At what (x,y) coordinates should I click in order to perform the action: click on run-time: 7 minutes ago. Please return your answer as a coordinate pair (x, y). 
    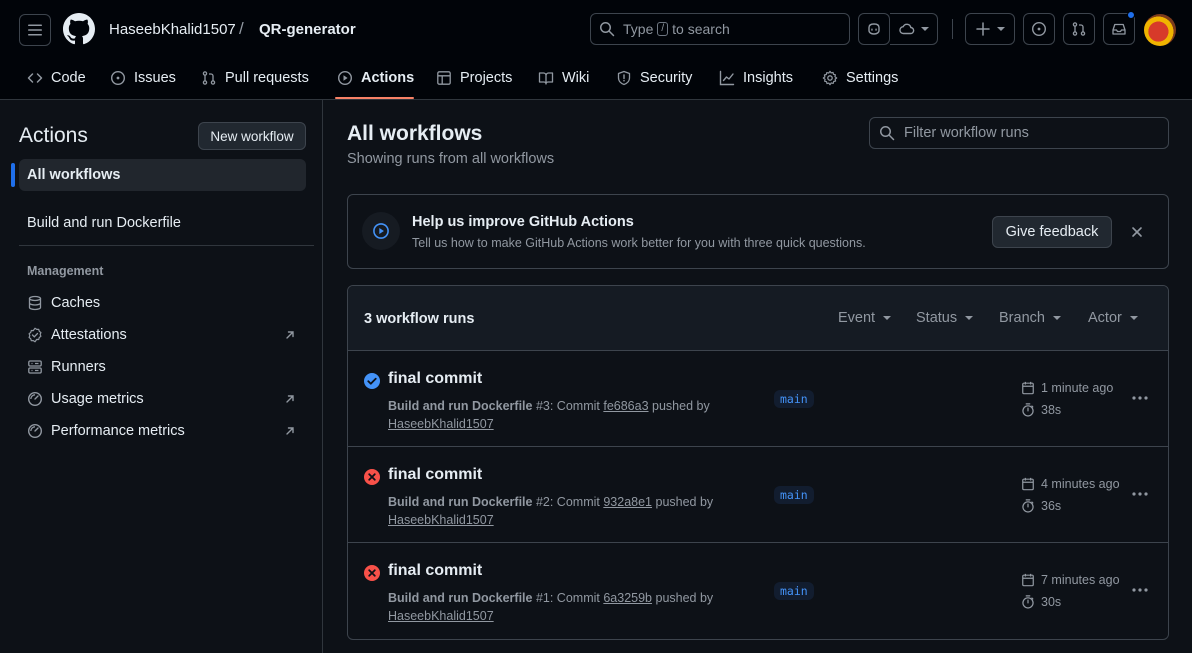
    Looking at the image, I should click on (1070, 580).